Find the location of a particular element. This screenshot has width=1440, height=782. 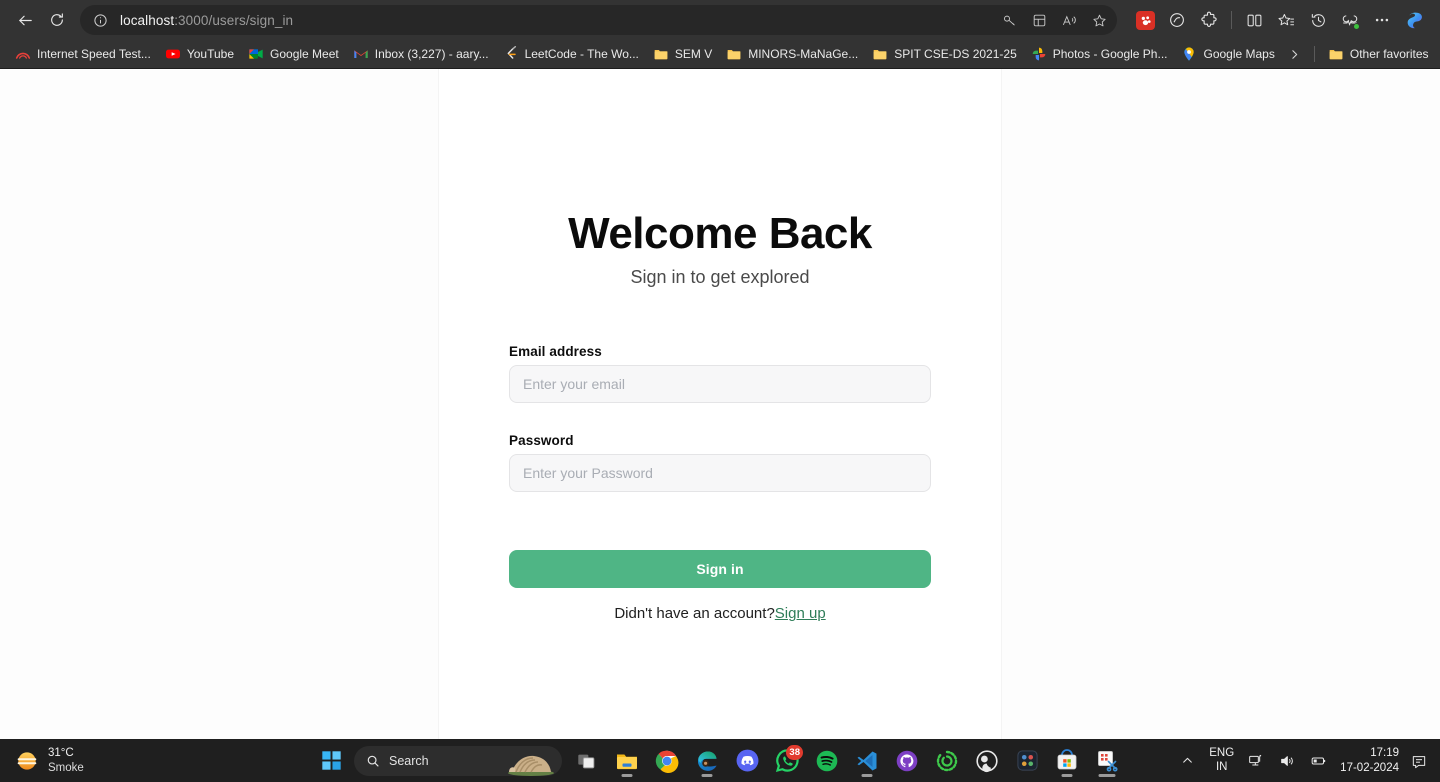

password-field-group: Password is located at coordinates (720, 463).